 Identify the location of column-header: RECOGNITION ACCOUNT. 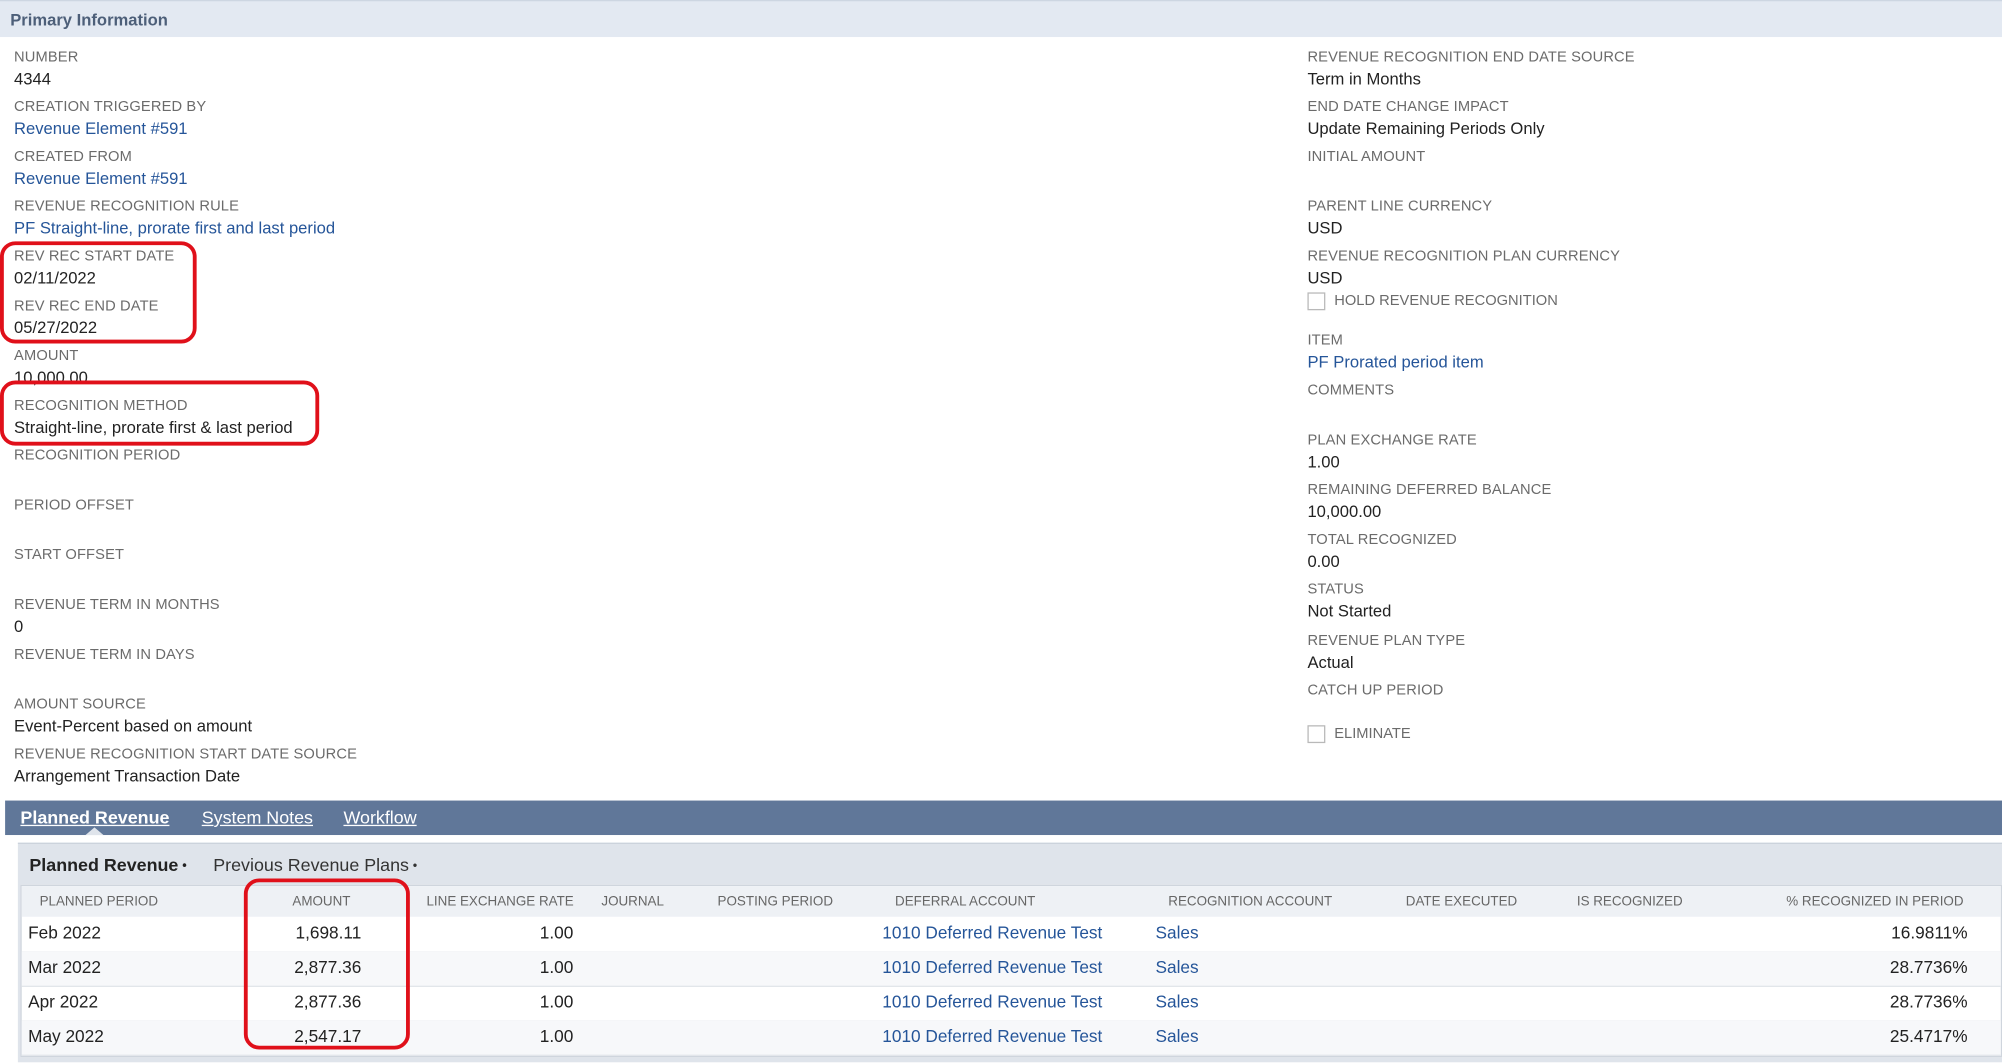
(1250, 901).